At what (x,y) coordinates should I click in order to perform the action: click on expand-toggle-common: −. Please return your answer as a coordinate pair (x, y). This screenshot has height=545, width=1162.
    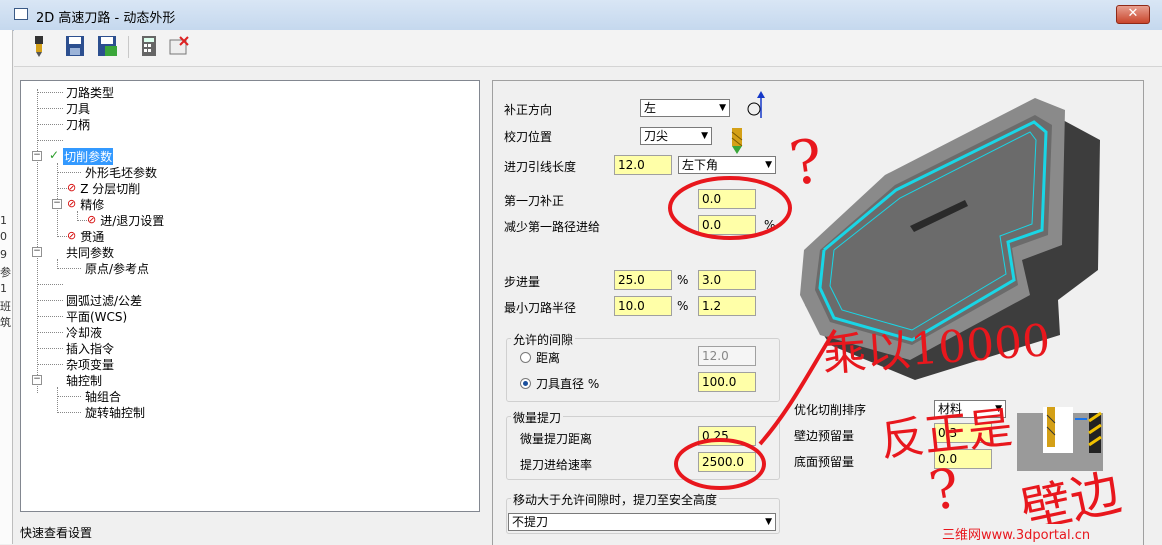
    Looking at the image, I should click on (37, 252).